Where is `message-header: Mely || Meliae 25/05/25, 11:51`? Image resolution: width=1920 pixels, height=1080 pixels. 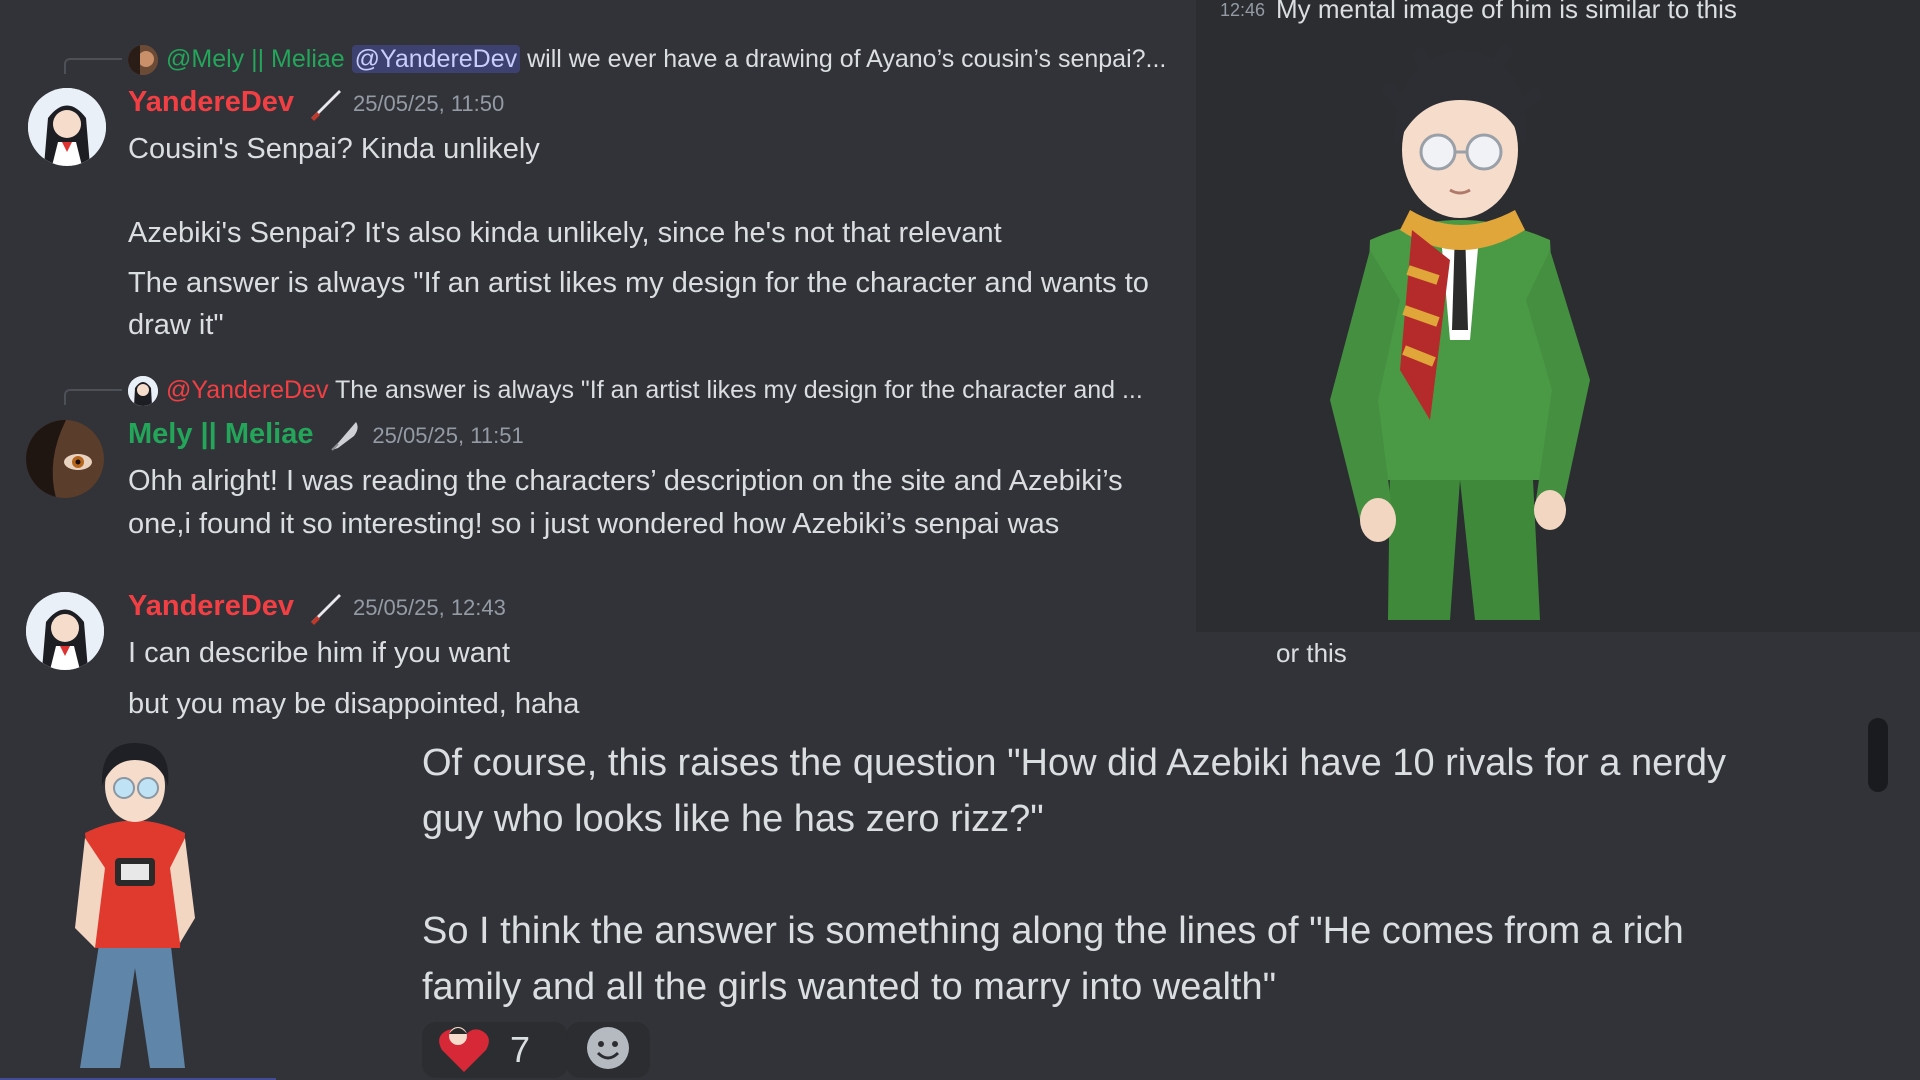
message-header: Mely || Meliae 25/05/25, 11:51 is located at coordinates (326, 438).